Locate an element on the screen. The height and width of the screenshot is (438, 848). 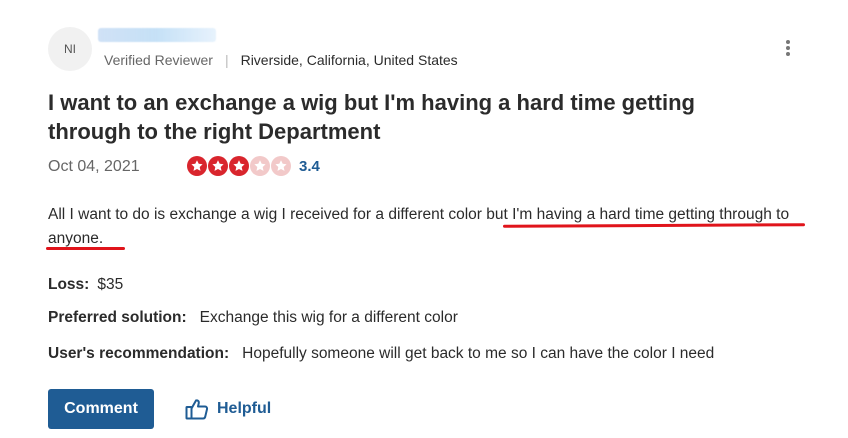
star-rating is located at coordinates (239, 166).